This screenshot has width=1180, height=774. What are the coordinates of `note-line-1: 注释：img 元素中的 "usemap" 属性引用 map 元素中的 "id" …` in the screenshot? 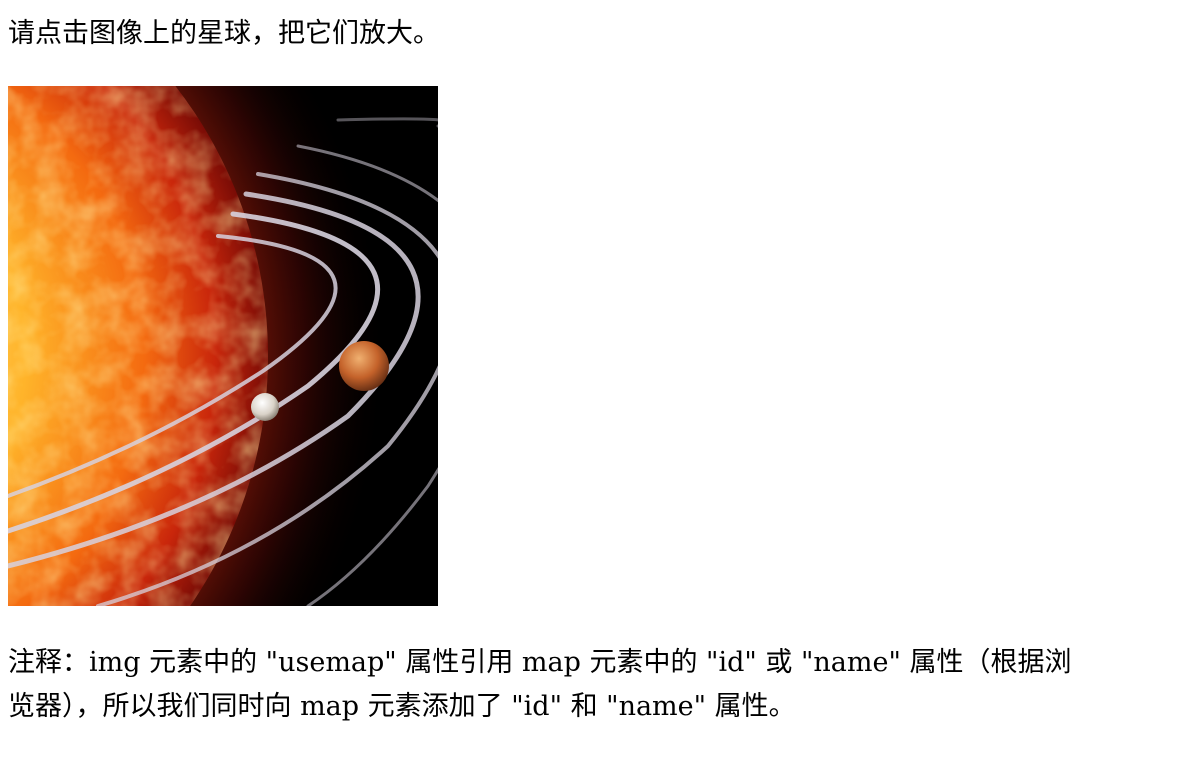 It's located at (540, 662).